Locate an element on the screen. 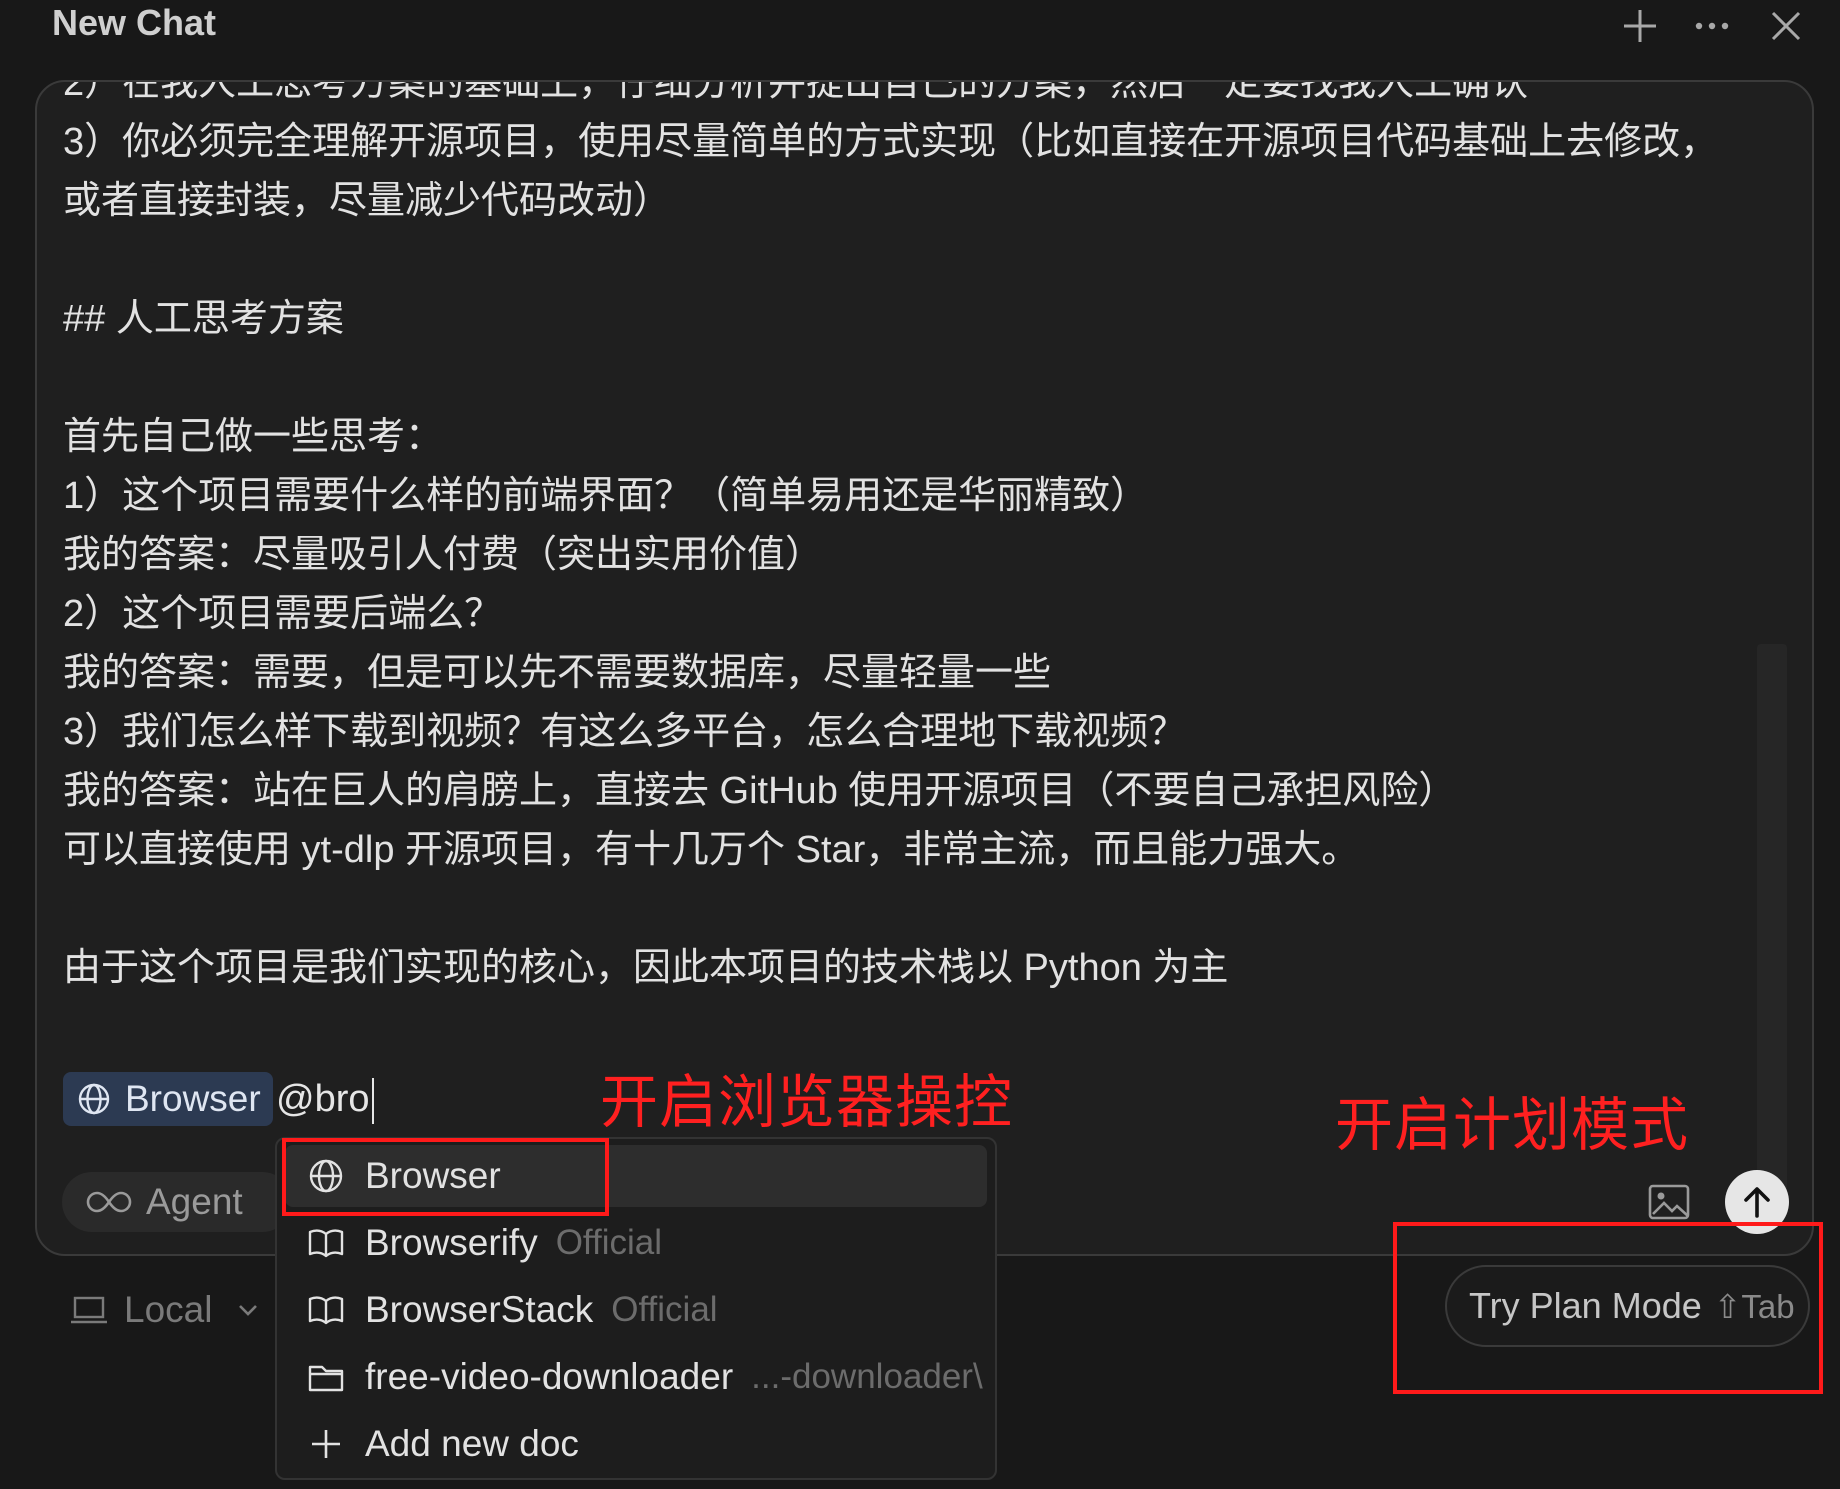  chat-title: New Chat is located at coordinates (134, 22).